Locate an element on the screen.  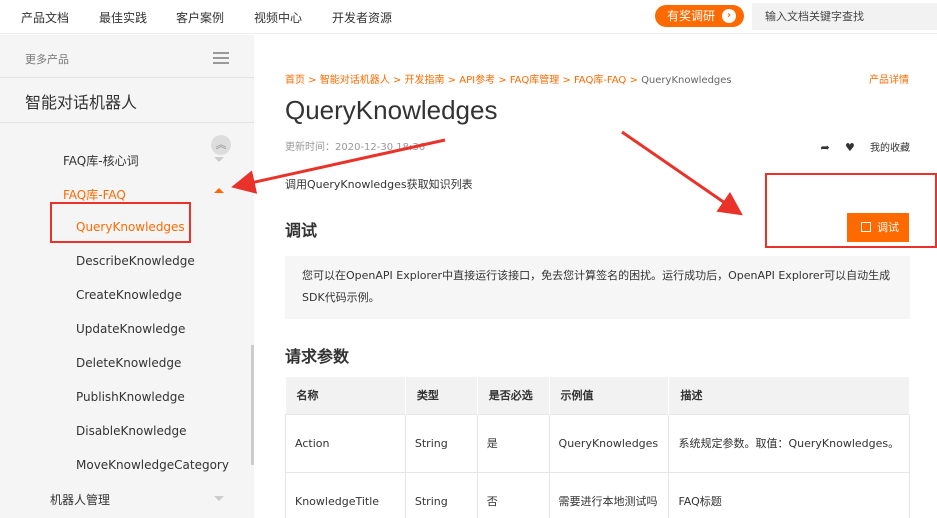
table-cell: 否 is located at coordinates (513, 494).